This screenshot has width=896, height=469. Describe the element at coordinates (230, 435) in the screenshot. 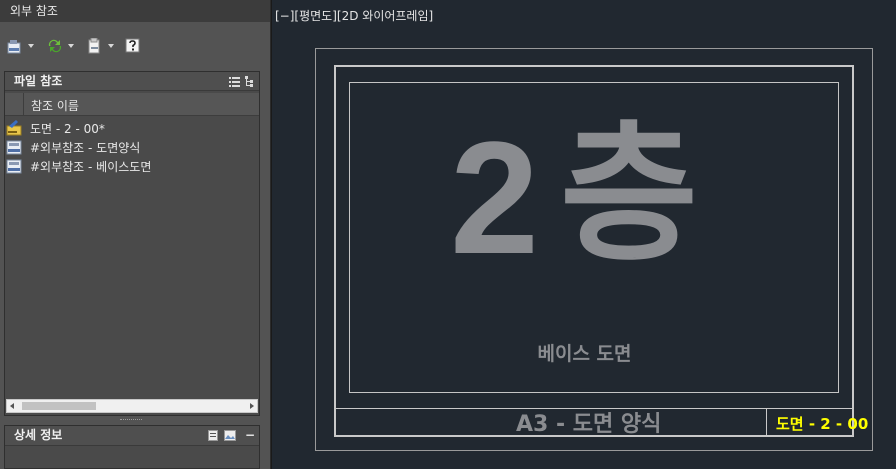

I see `preview-icon` at that location.